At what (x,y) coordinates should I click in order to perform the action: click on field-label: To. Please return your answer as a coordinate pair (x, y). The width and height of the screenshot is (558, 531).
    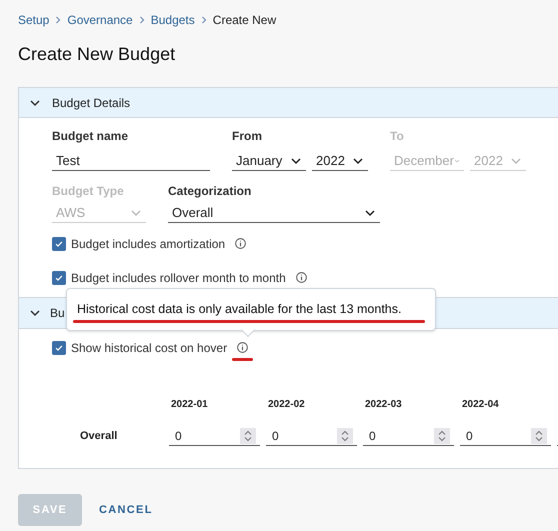
    Looking at the image, I should click on (397, 136).